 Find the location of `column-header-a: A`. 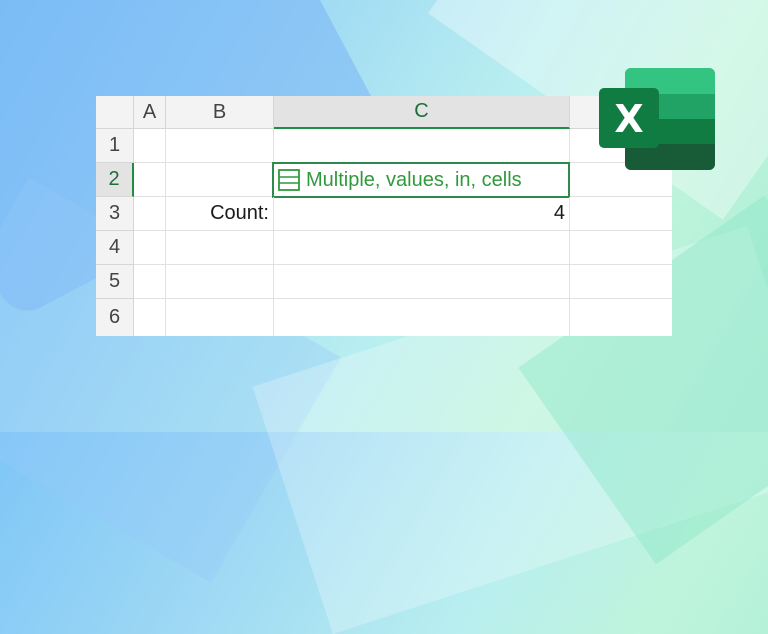

column-header-a: A is located at coordinates (150, 112).